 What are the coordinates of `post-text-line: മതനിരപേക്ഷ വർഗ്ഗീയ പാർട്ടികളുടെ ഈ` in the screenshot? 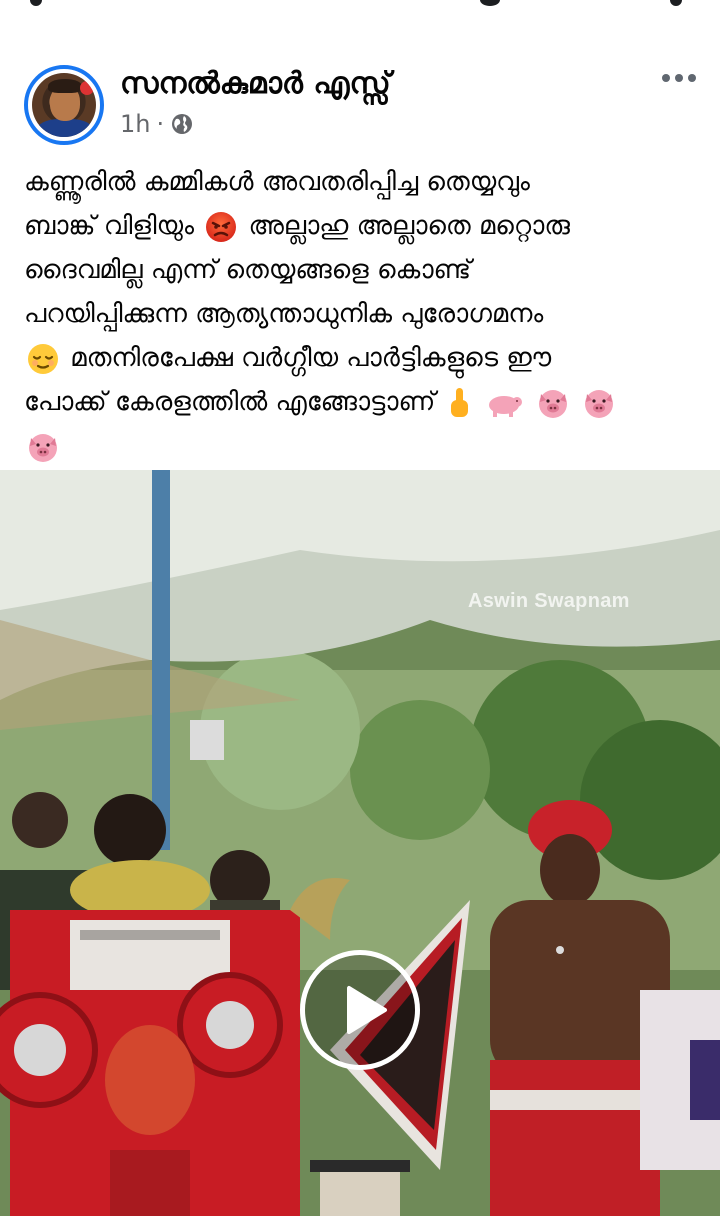 It's located at (360, 358).